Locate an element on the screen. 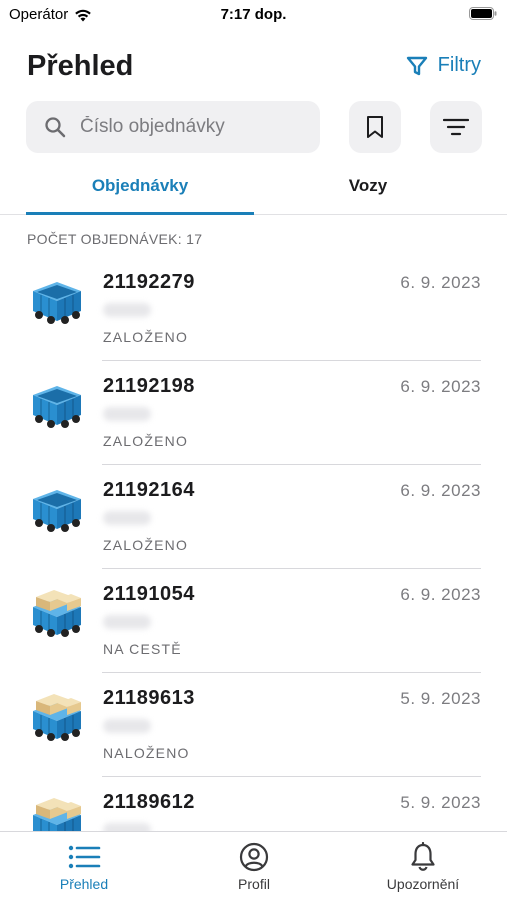  bookmark-icon is located at coordinates (375, 127).